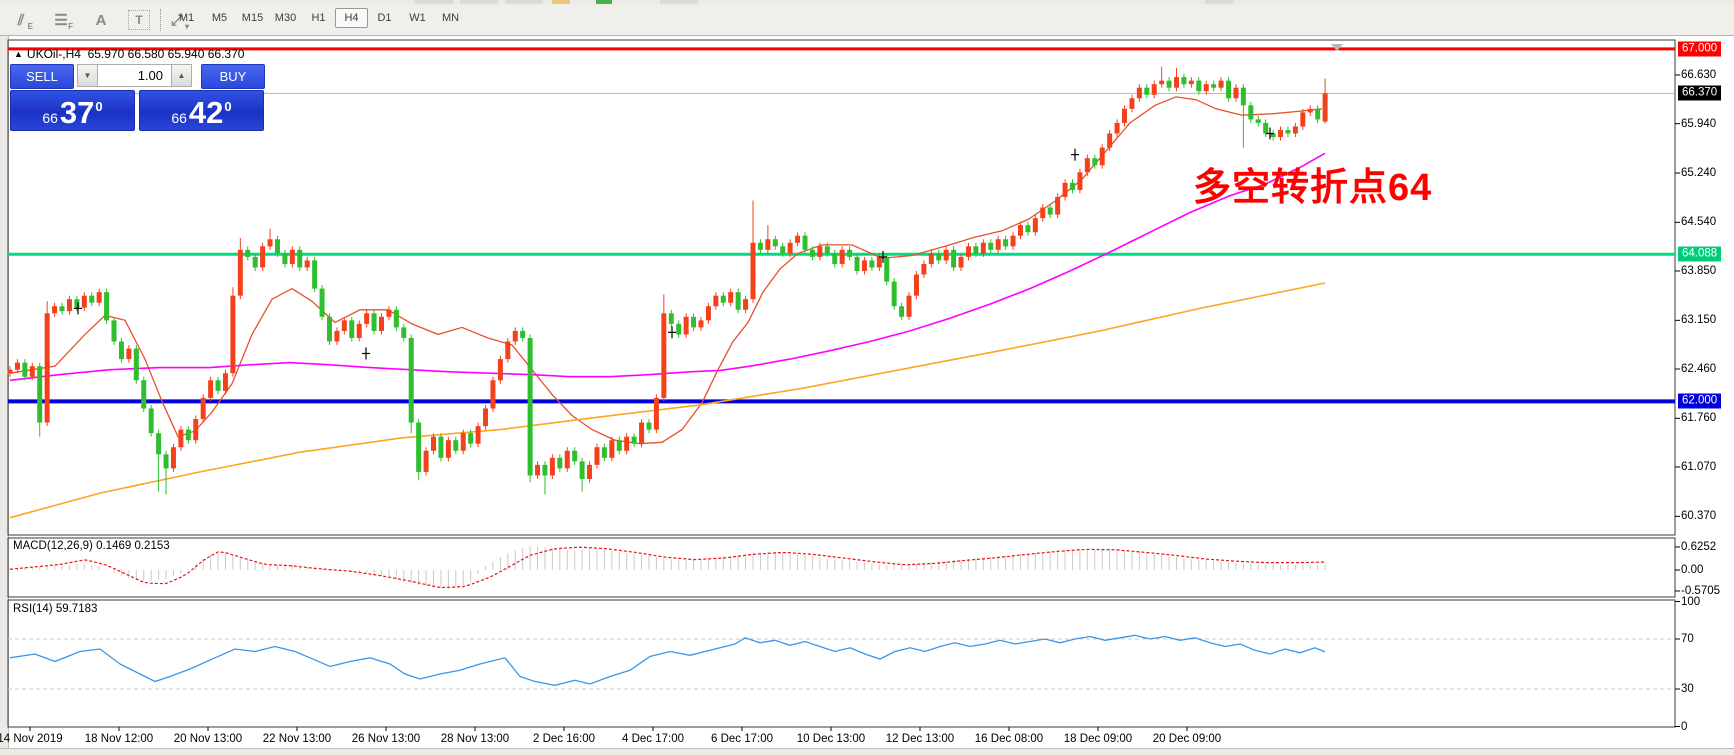 The image size is (1734, 755). Describe the element at coordinates (181, 75) in the screenshot. I see `volume-increase-button: ▲` at that location.